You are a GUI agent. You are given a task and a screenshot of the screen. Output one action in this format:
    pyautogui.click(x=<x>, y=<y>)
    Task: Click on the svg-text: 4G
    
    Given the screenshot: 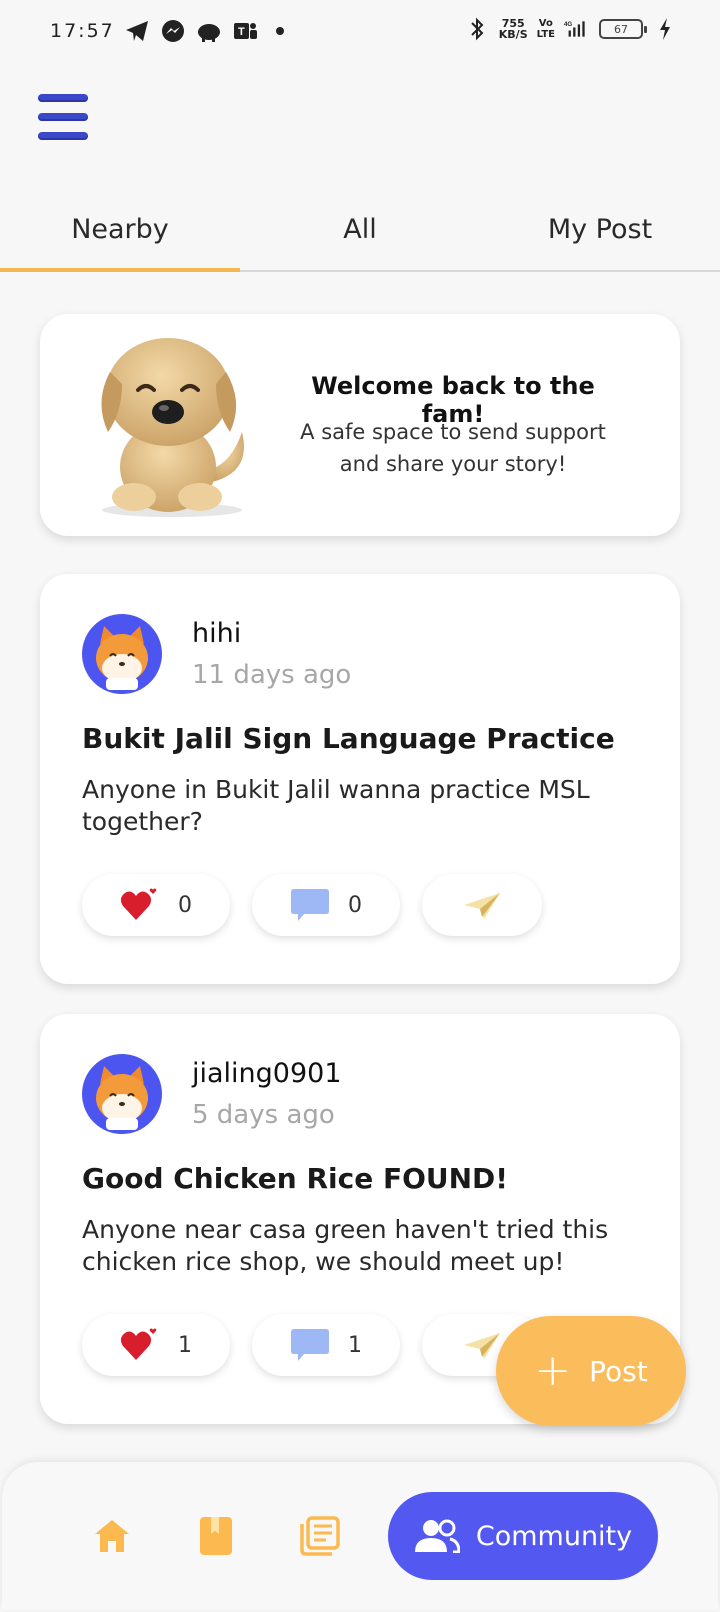 What is the action you would take?
    pyautogui.click(x=568, y=24)
    